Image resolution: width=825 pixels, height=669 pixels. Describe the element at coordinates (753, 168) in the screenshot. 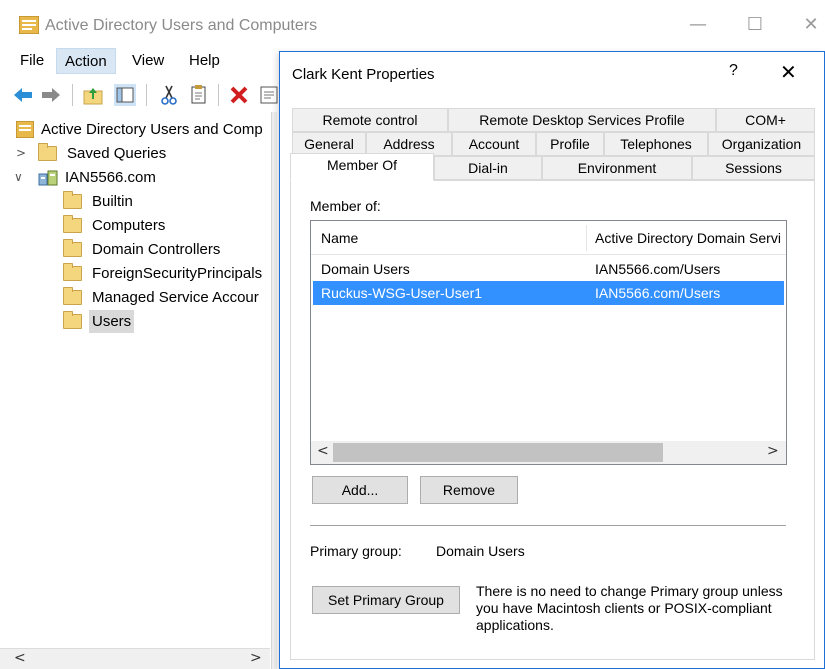

I see `tab-sessions: Sessions` at that location.